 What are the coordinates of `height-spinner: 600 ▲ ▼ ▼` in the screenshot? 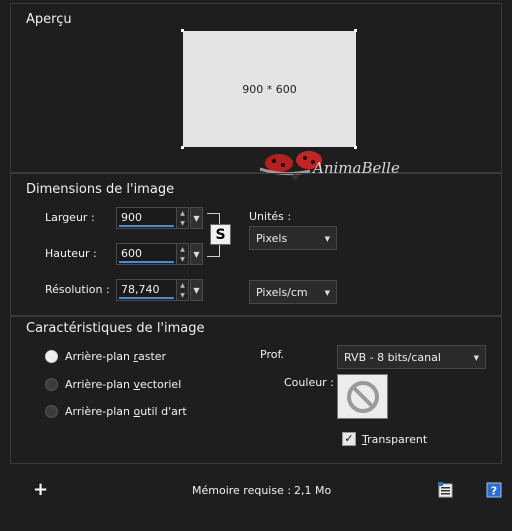 It's located at (159, 254).